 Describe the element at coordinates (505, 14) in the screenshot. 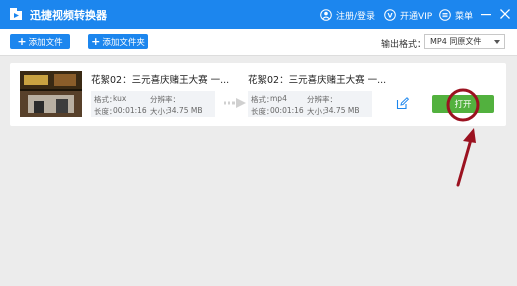

I see `close-icon` at that location.